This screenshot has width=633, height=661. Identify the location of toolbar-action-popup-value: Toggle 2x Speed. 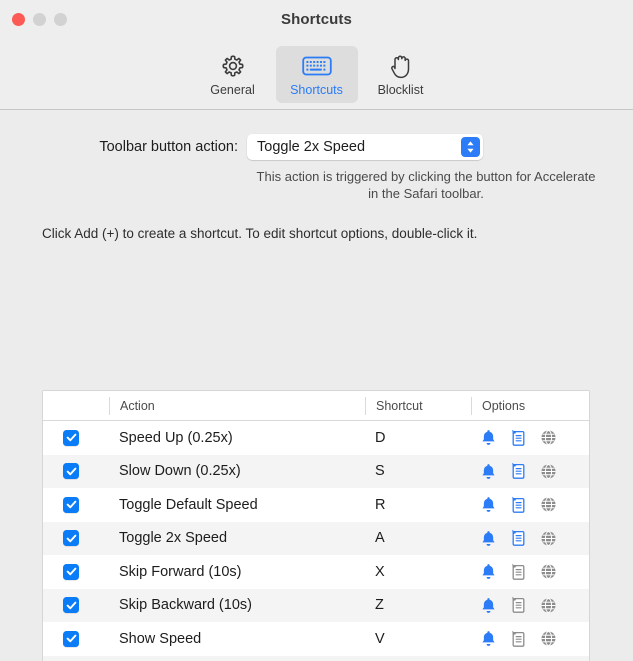
(311, 147).